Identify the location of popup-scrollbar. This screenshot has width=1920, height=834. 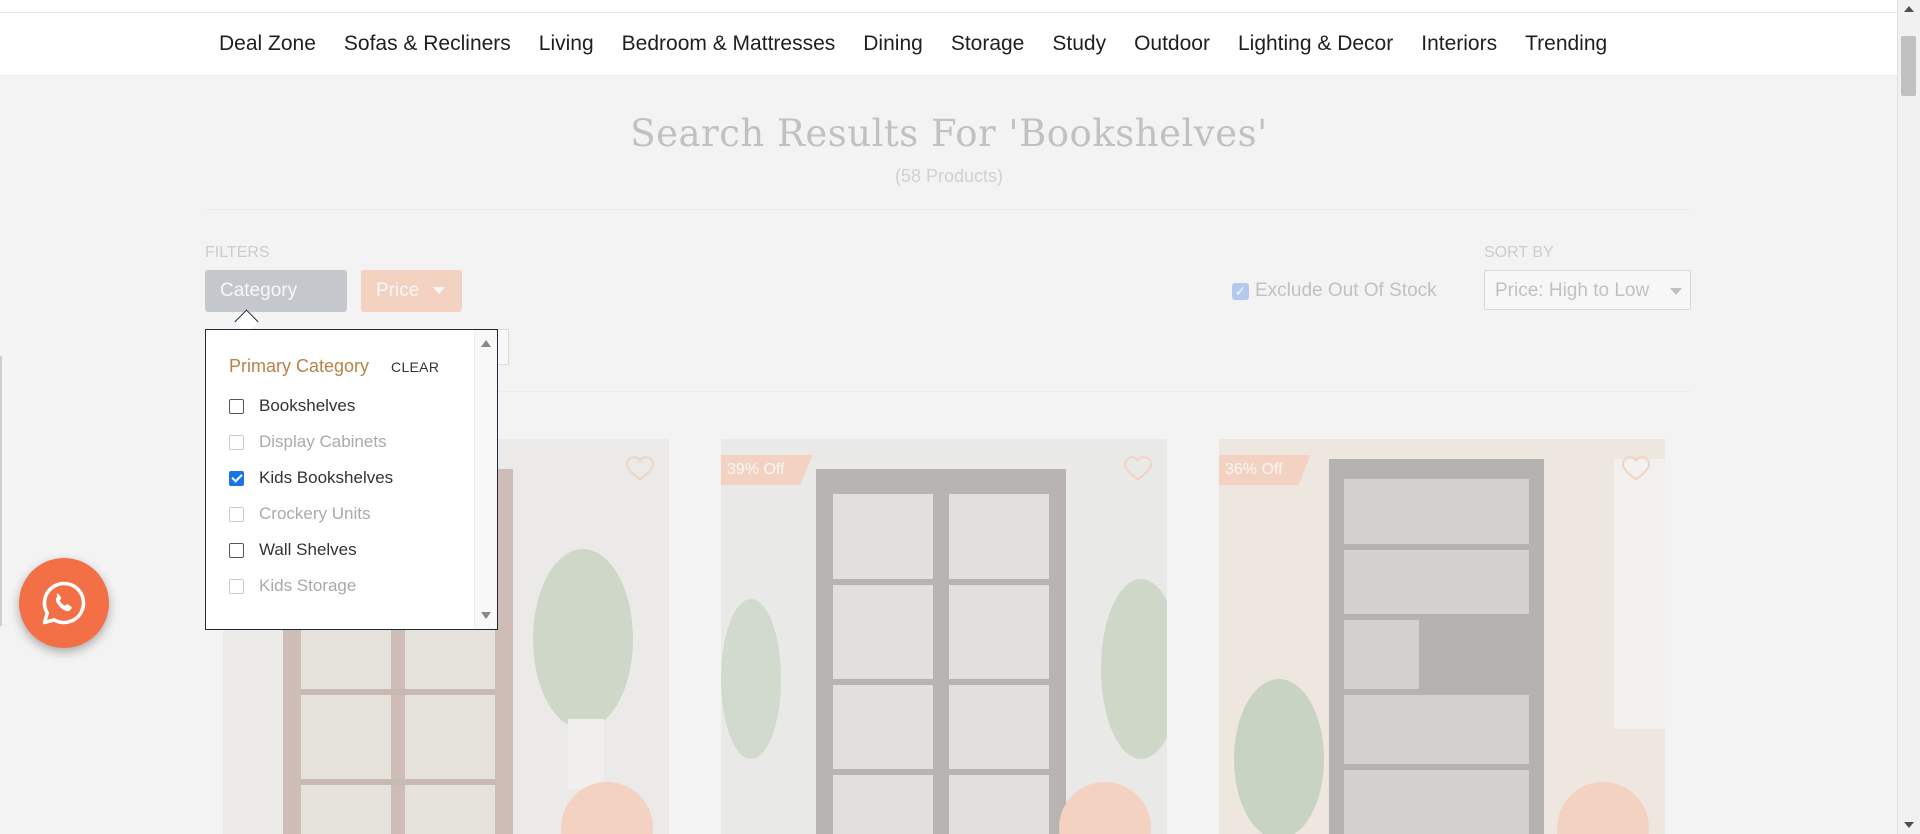
(485, 479).